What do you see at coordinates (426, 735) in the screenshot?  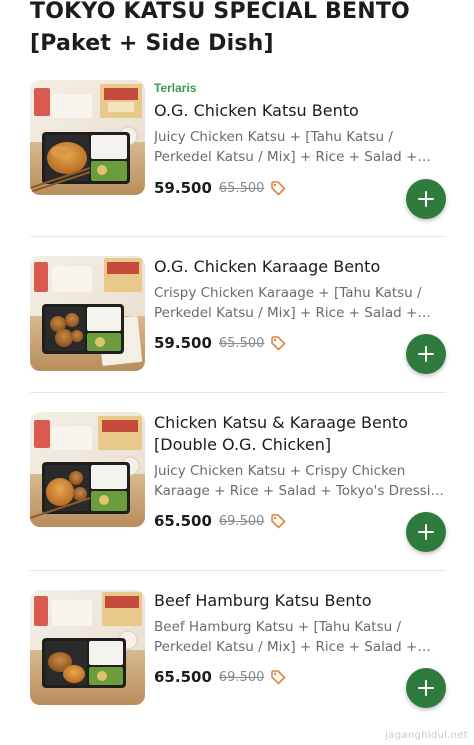 I see `watermark: jaganghidul.net` at bounding box center [426, 735].